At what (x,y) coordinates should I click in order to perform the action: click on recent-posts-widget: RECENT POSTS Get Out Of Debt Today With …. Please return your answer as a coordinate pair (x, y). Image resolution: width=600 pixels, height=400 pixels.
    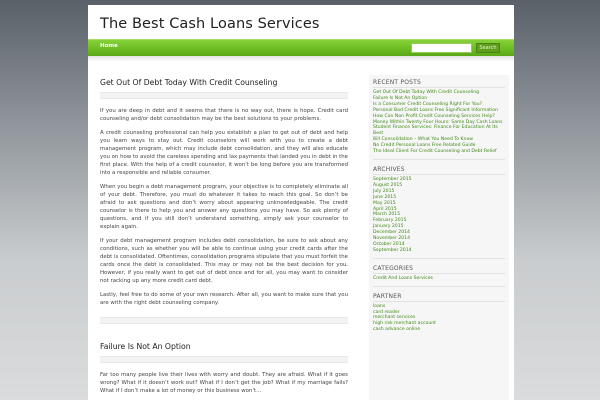
    Looking at the image, I should click on (439, 116).